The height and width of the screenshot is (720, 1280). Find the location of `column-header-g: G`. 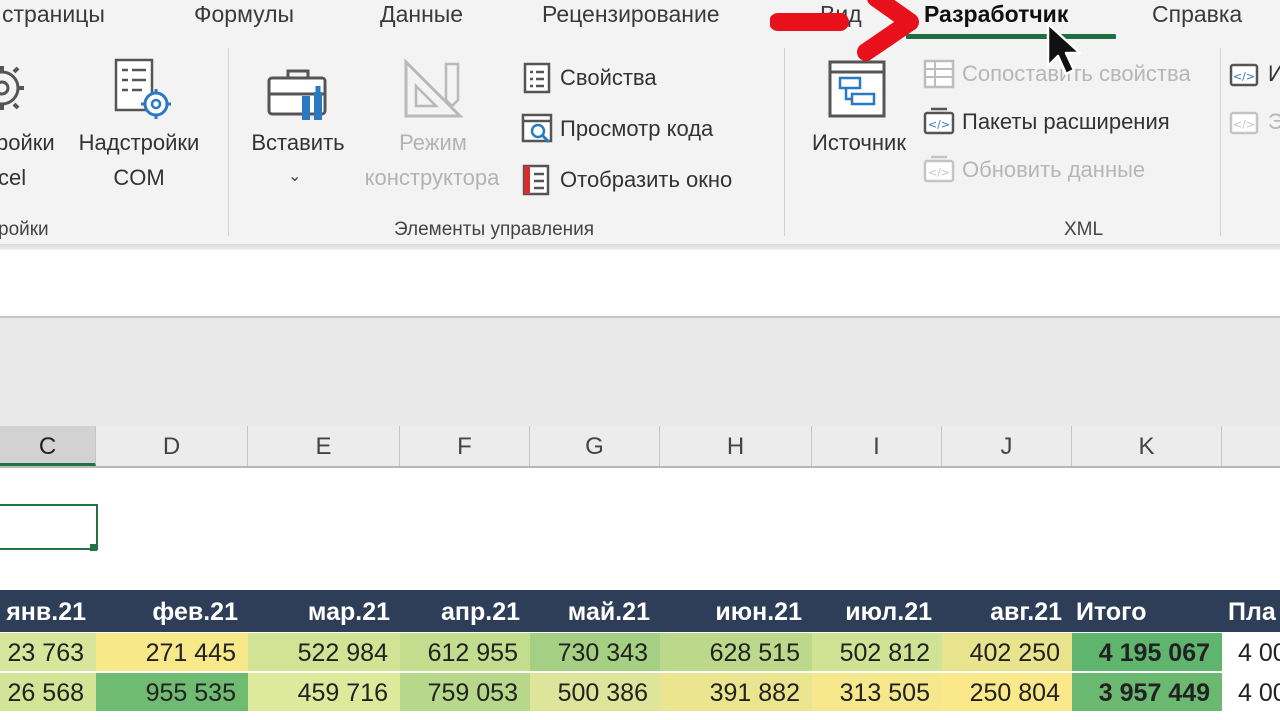

column-header-g: G is located at coordinates (595, 446).